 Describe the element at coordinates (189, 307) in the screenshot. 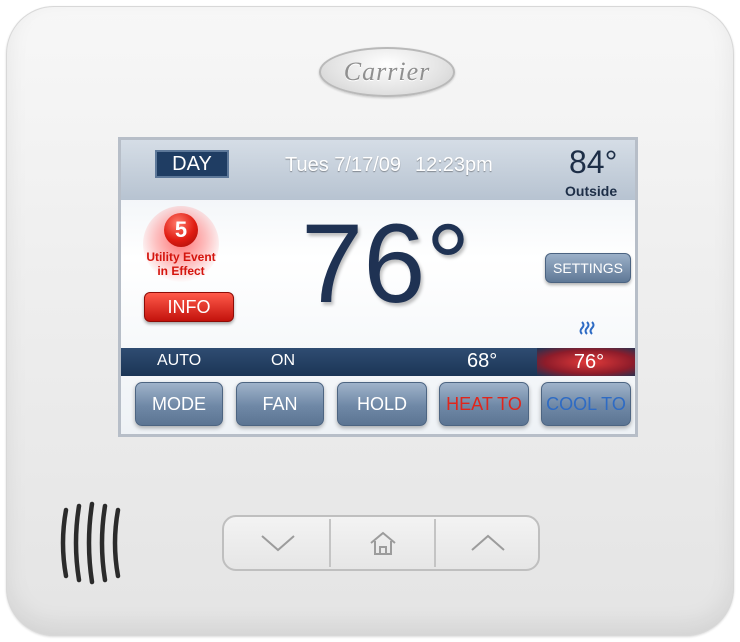

I see `info-button: INFO` at that location.